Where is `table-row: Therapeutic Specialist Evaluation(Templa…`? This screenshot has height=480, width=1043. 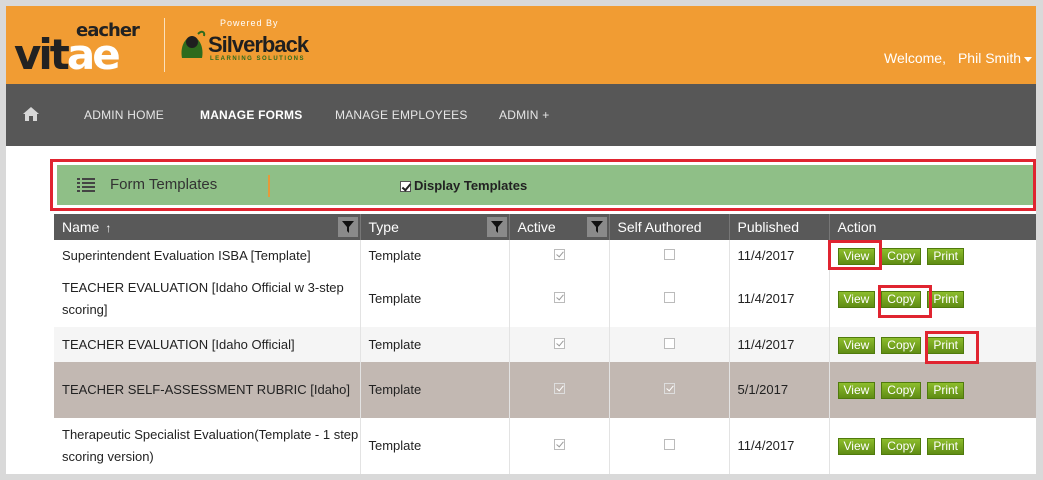 table-row: Therapeutic Specialist Evaluation(Templa… is located at coordinates (545, 446).